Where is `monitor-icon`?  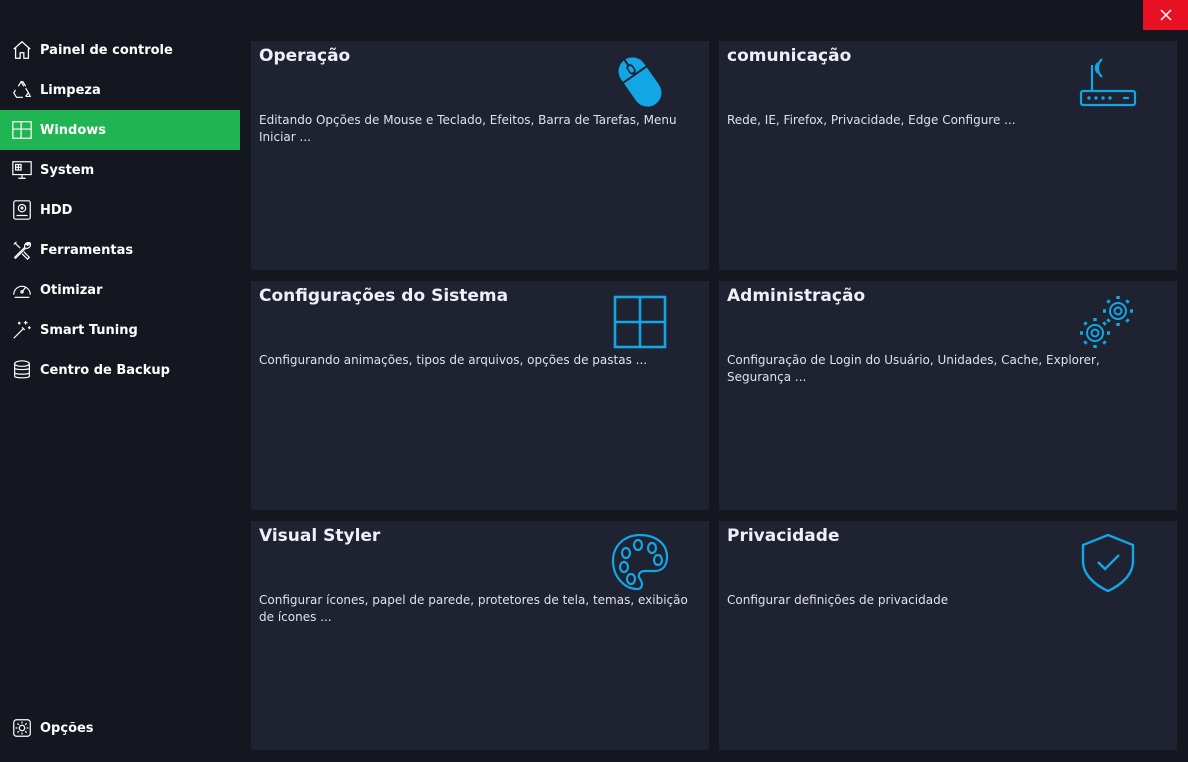
monitor-icon is located at coordinates (22, 170).